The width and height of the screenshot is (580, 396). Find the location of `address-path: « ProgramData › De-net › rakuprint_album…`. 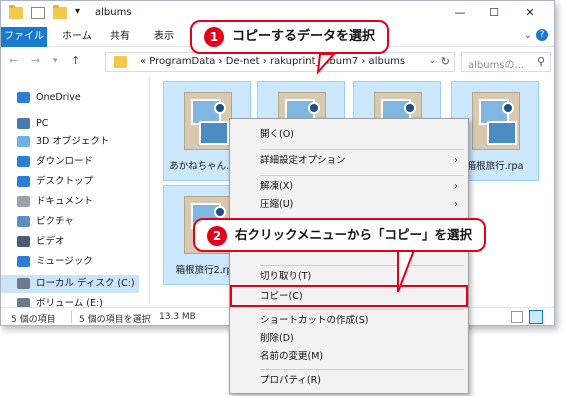

address-path: « ProgramData › De-net › rakuprint_album… is located at coordinates (272, 61).